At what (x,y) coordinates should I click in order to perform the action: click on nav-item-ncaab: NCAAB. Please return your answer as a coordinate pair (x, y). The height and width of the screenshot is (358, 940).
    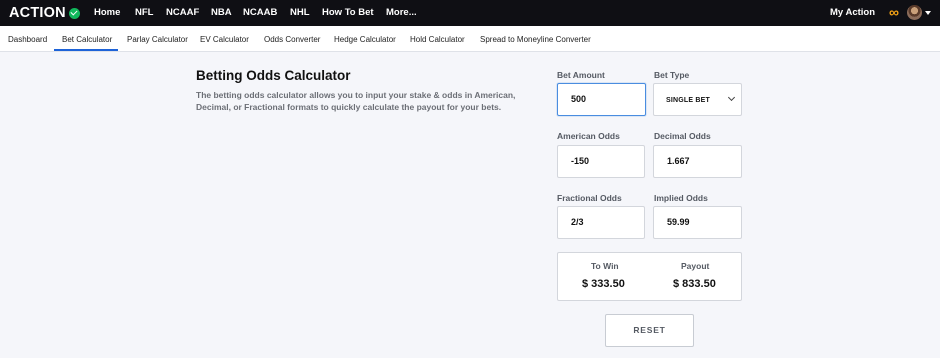
    Looking at the image, I should click on (260, 13).